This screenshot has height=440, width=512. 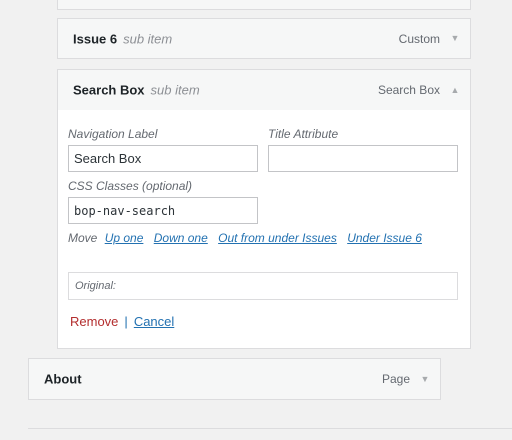 What do you see at coordinates (384, 238) in the screenshot?
I see `move-under-issue-6-link: Under Issue 6` at bounding box center [384, 238].